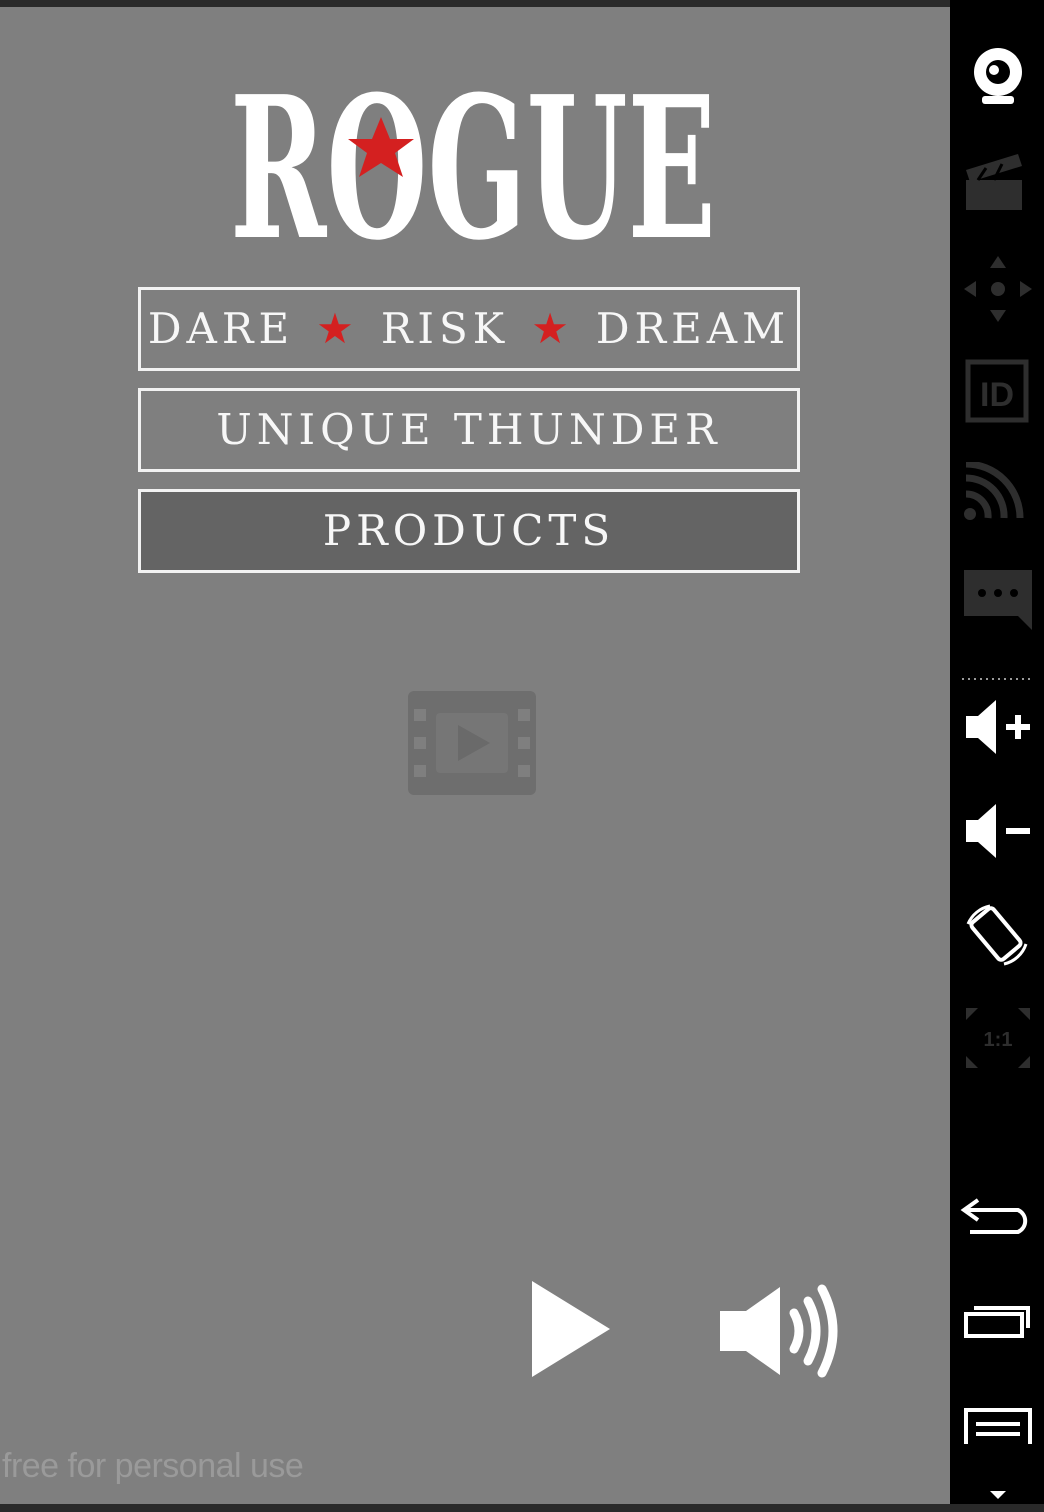  I want to click on volume-icon, so click(781, 1331).